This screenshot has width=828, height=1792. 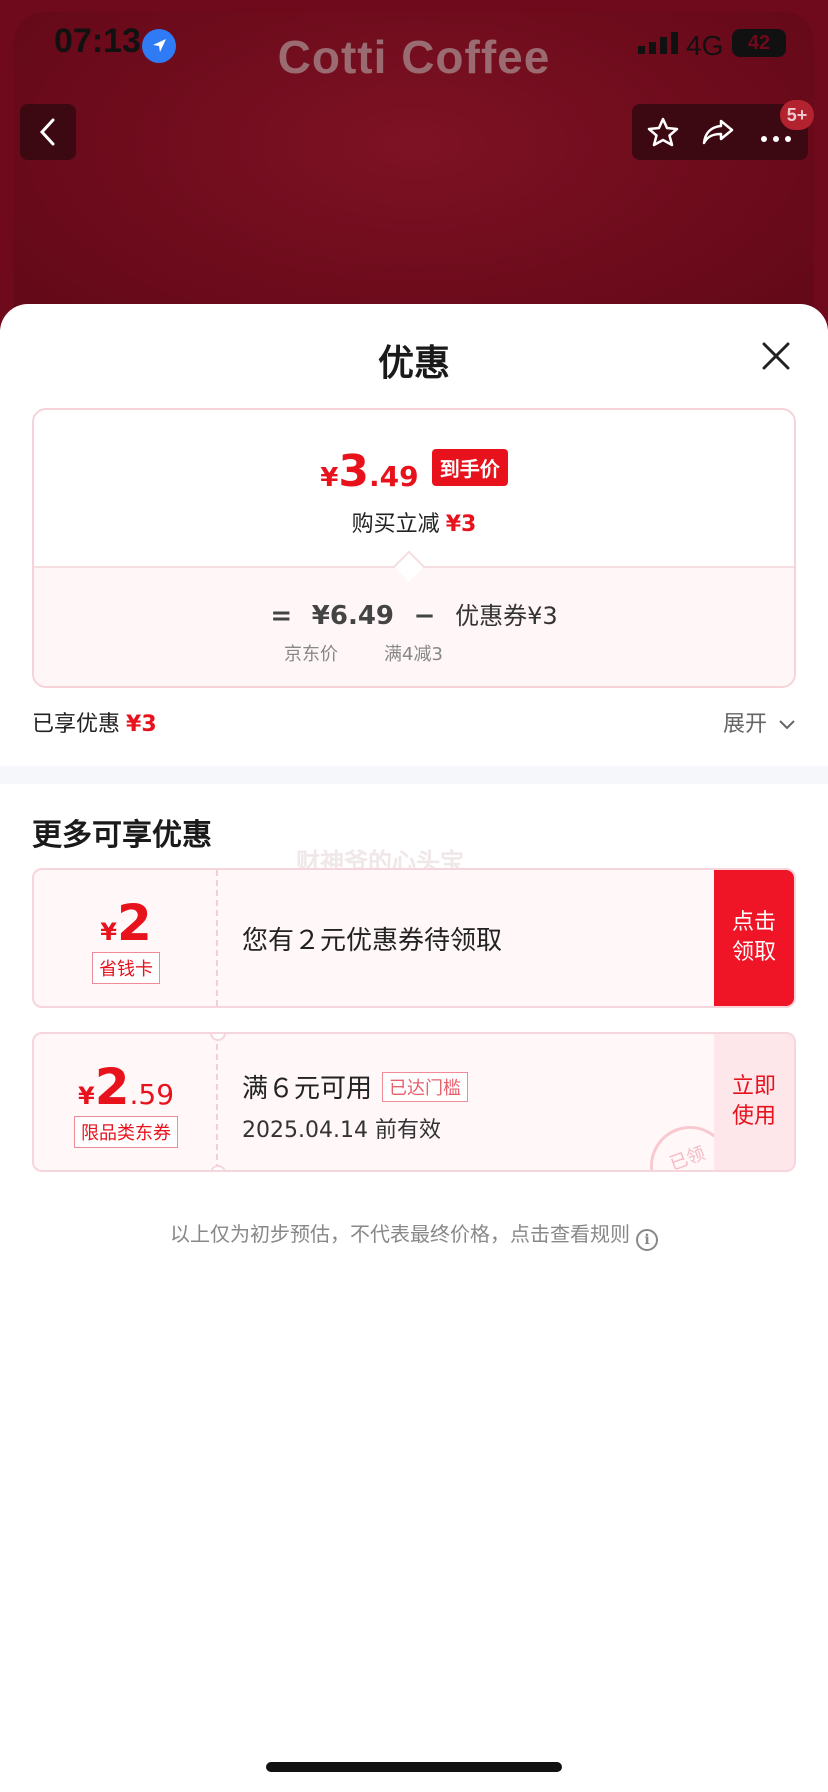 I want to click on sheet-title: 优惠, so click(x=413, y=363).